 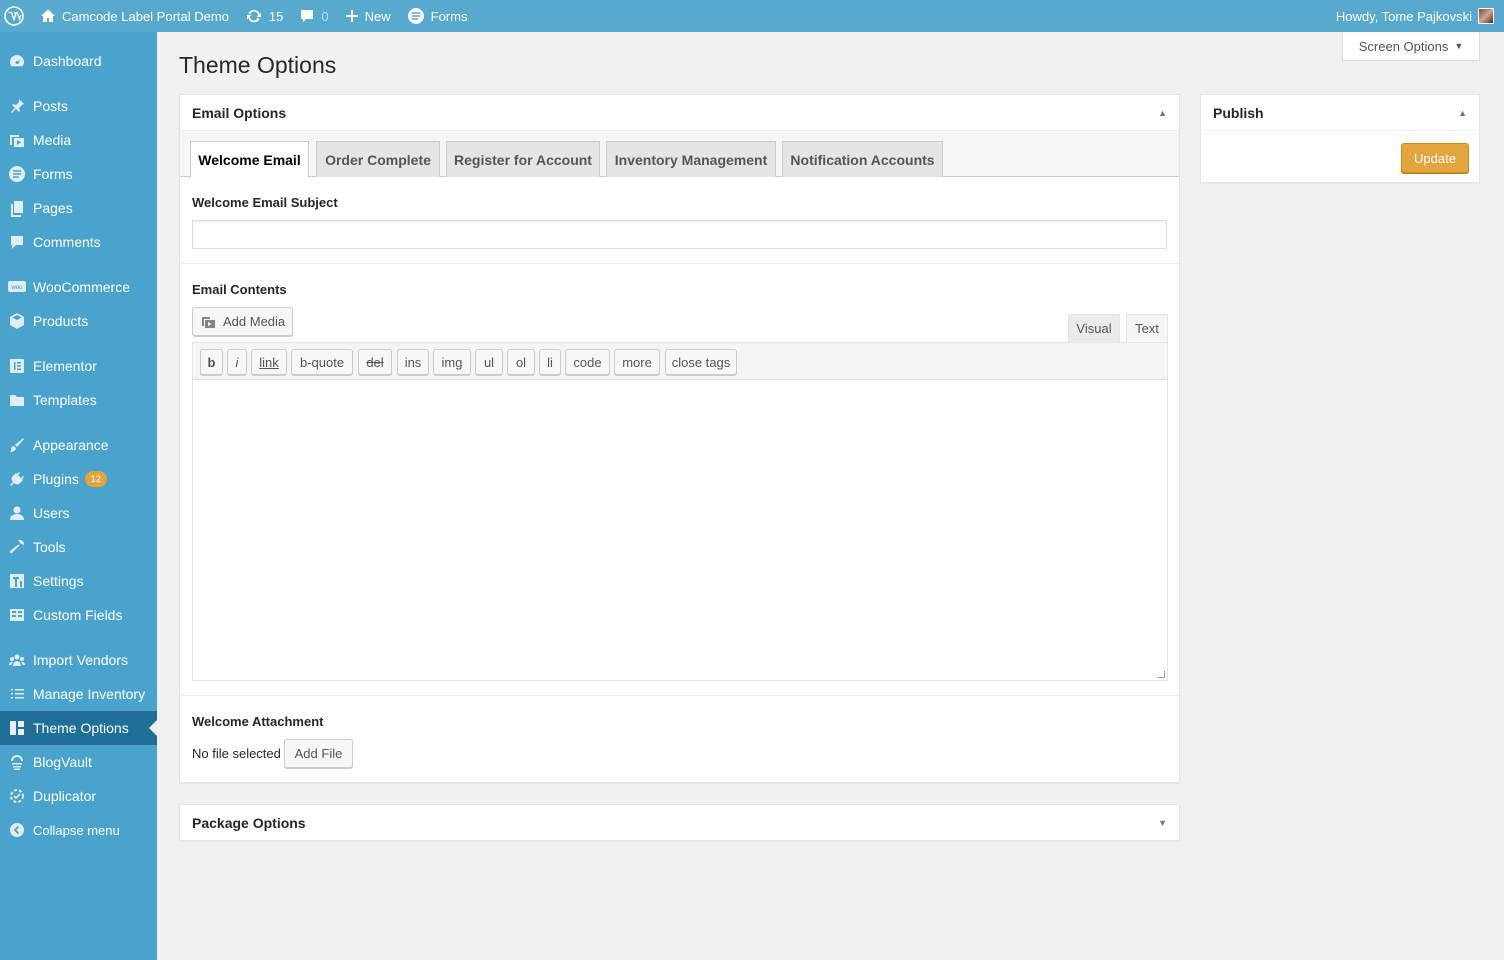 I want to click on sidebar-item-dashboard: Dashboard, so click(x=78, y=61).